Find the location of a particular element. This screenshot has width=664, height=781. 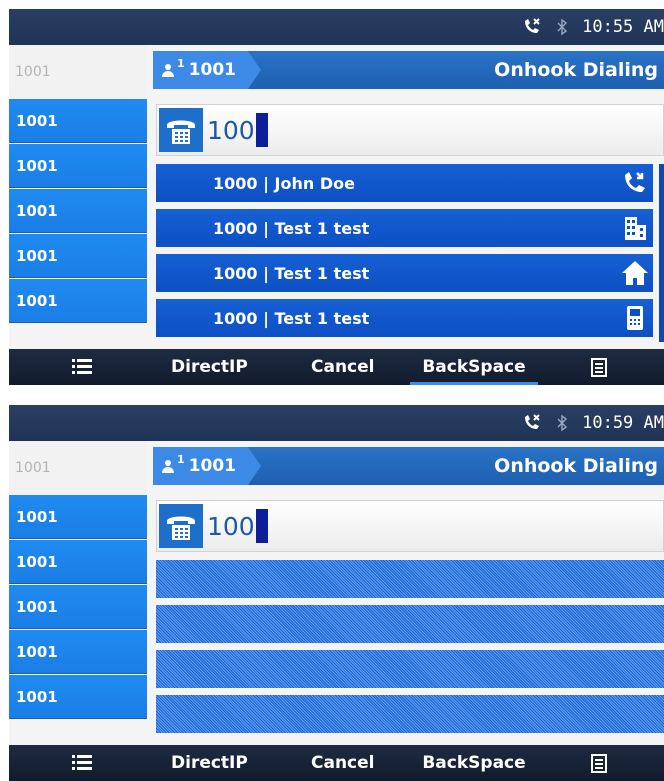

softkey-backspace-label: BackSpace is located at coordinates (474, 367).